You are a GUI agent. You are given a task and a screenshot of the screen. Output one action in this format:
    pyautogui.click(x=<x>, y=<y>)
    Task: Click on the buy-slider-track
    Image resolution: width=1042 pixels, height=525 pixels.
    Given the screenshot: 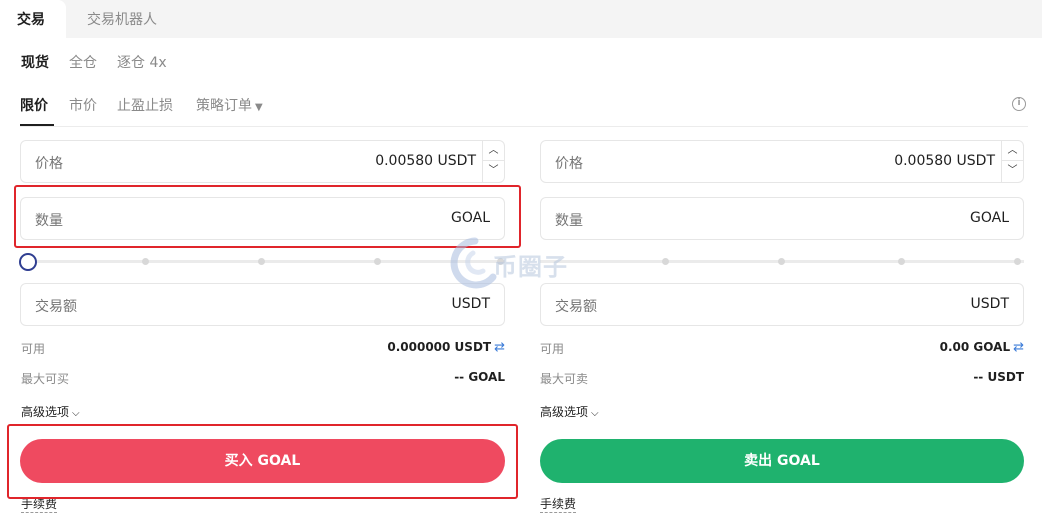 What is the action you would take?
    pyautogui.click(x=266, y=261)
    